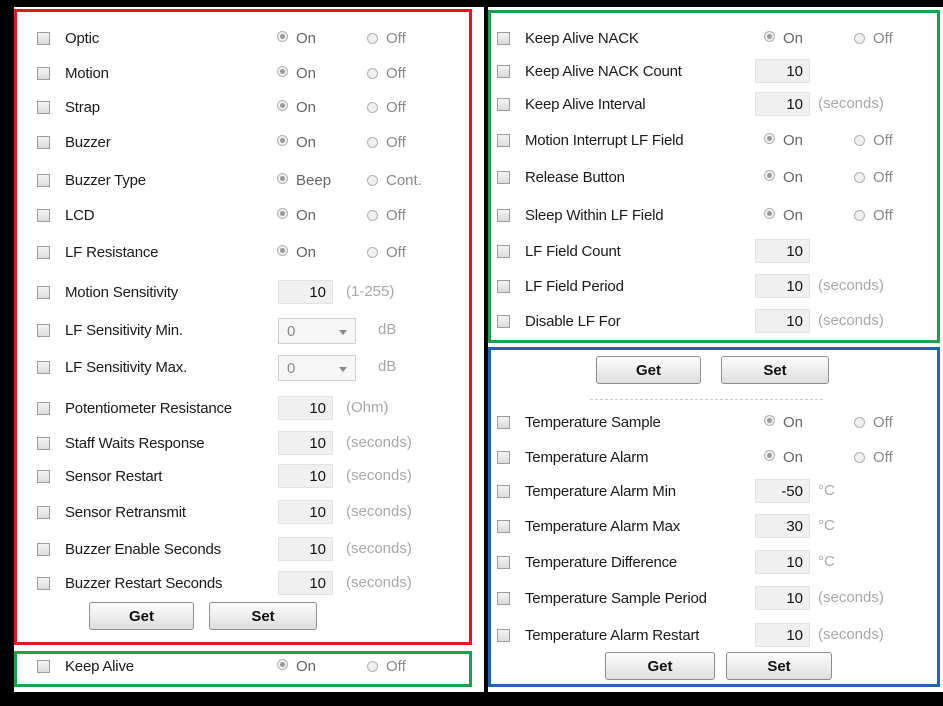 The width and height of the screenshot is (943, 706). Describe the element at coordinates (779, 666) in the screenshot. I see `bottom-right-set-button: Set` at that location.